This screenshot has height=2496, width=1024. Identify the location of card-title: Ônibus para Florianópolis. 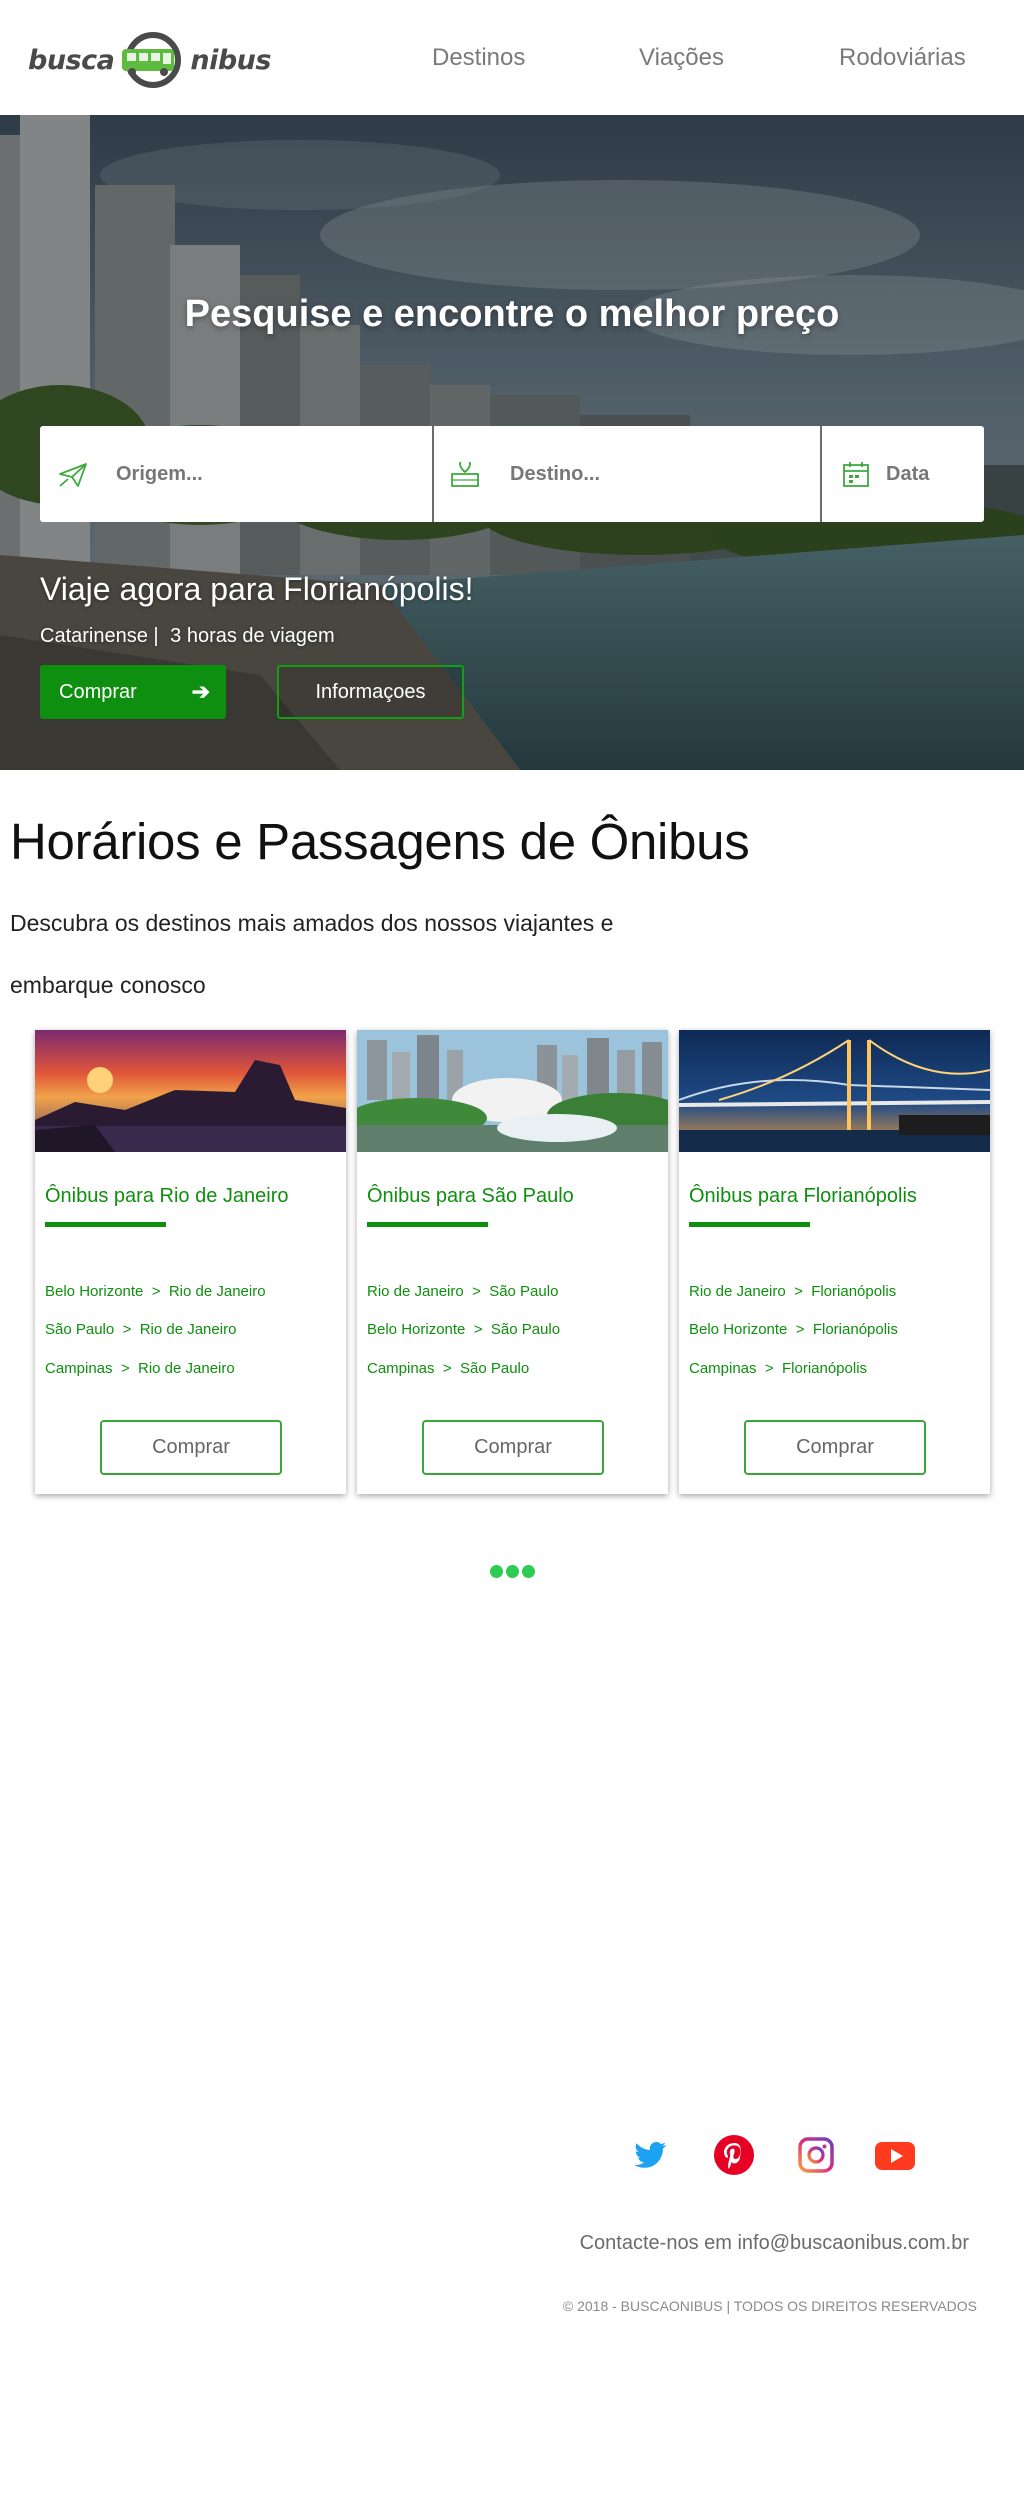
(803, 1196).